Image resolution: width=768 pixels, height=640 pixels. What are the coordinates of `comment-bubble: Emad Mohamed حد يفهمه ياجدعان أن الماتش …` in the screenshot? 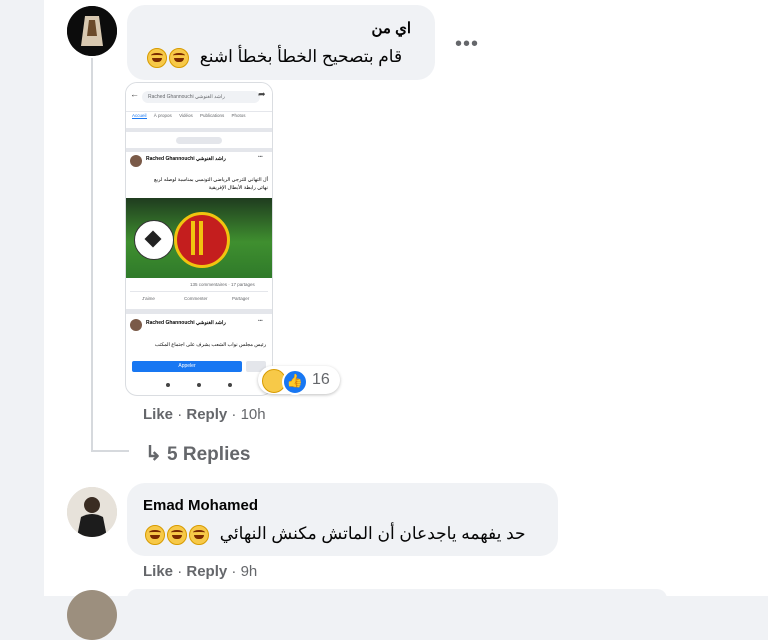 It's located at (342, 519).